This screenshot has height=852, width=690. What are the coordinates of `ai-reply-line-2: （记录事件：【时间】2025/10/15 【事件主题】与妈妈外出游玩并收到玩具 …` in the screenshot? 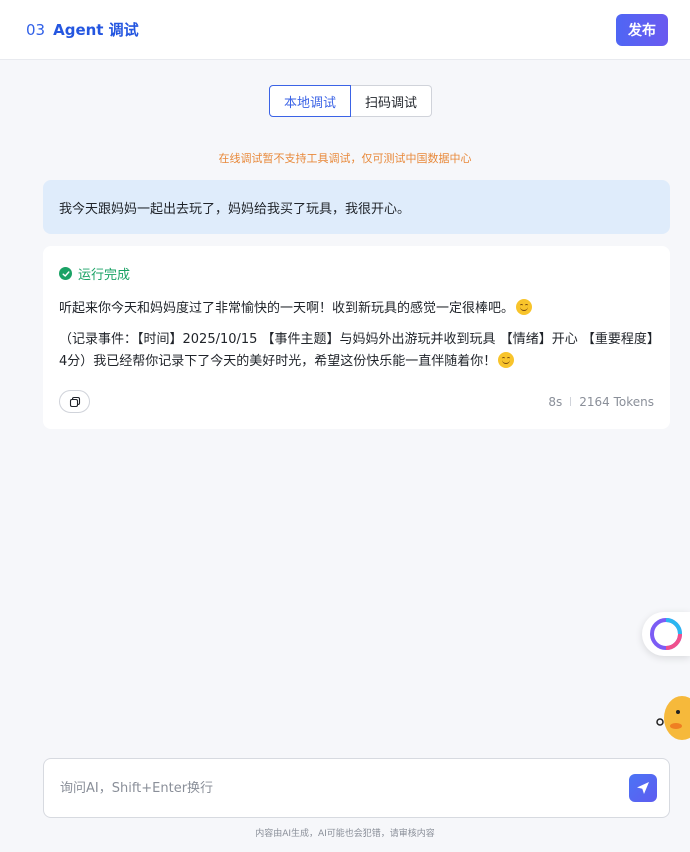 It's located at (356, 351).